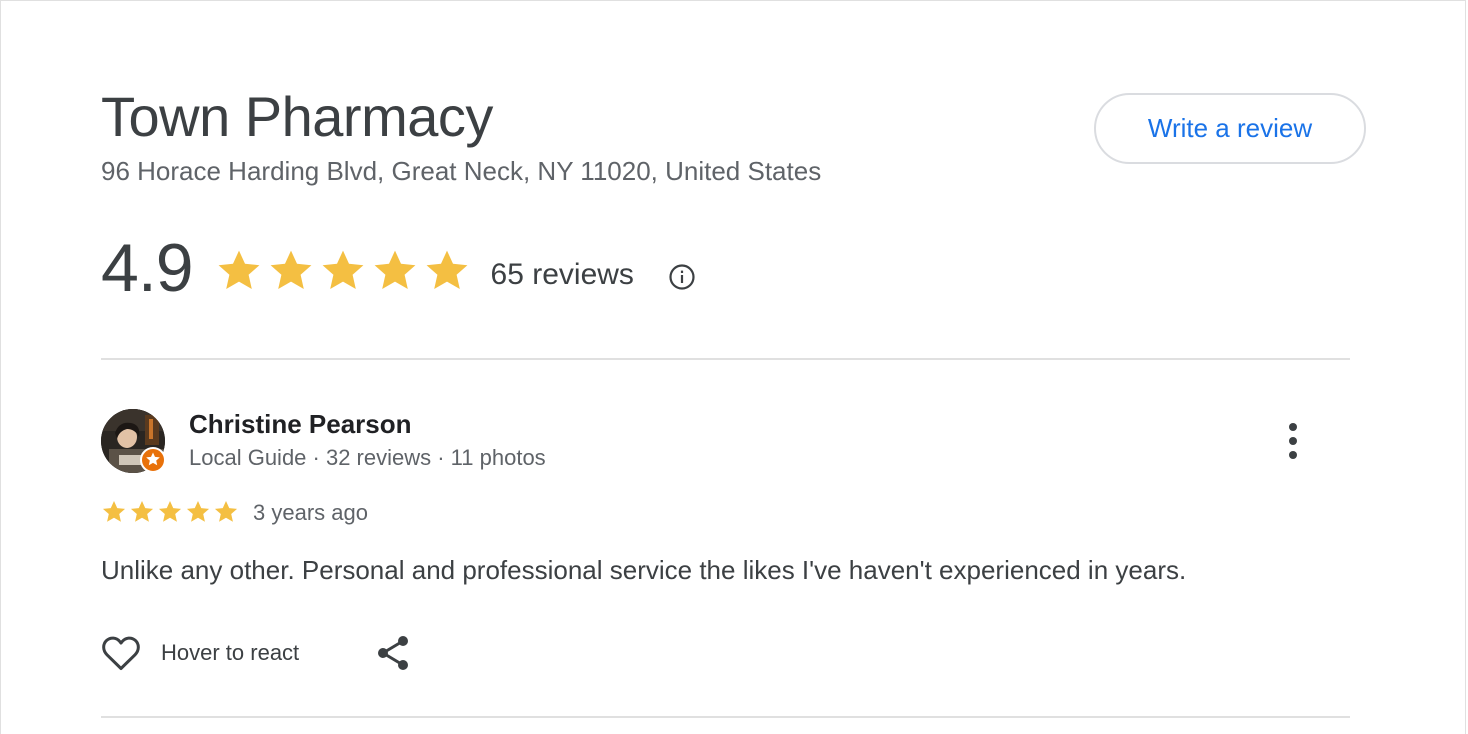  Describe the element at coordinates (393, 653) in the screenshot. I see `share-icon` at that location.